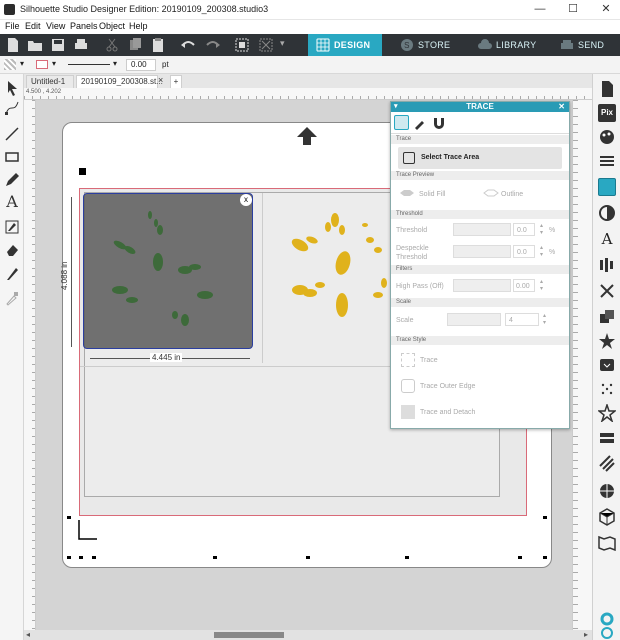  I want to click on scale-stepper: ▴ ▾, so click(544, 319).